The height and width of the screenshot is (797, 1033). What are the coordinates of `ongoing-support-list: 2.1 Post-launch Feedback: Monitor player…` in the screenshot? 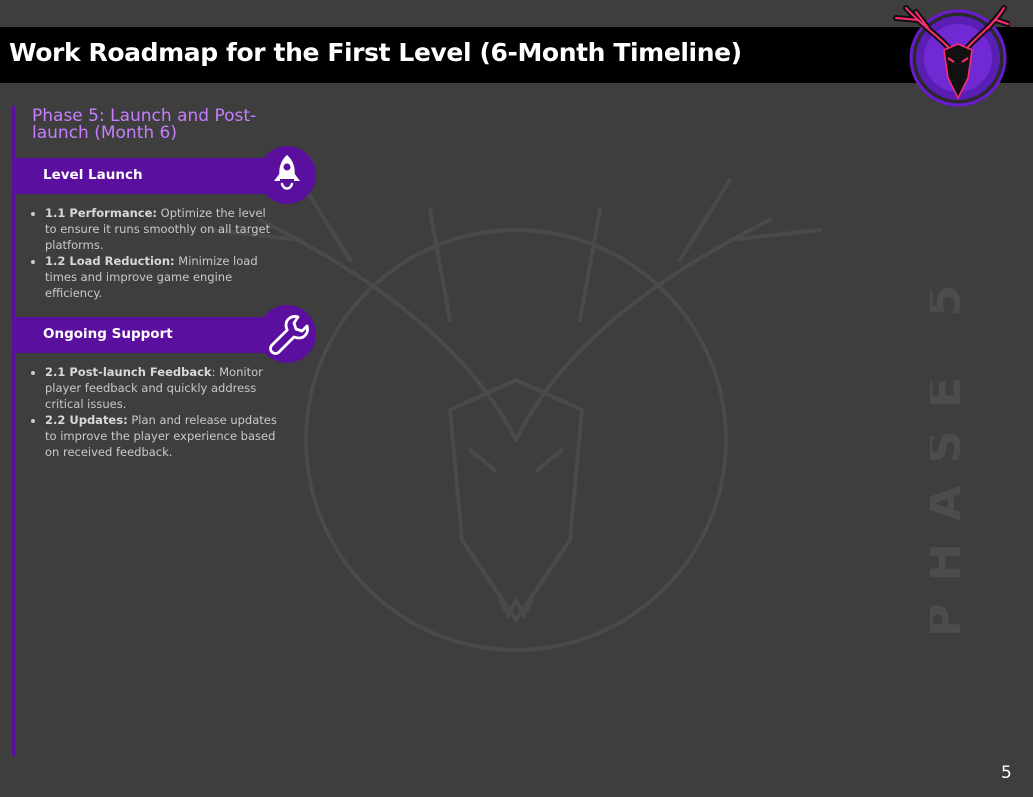 It's located at (152, 412).